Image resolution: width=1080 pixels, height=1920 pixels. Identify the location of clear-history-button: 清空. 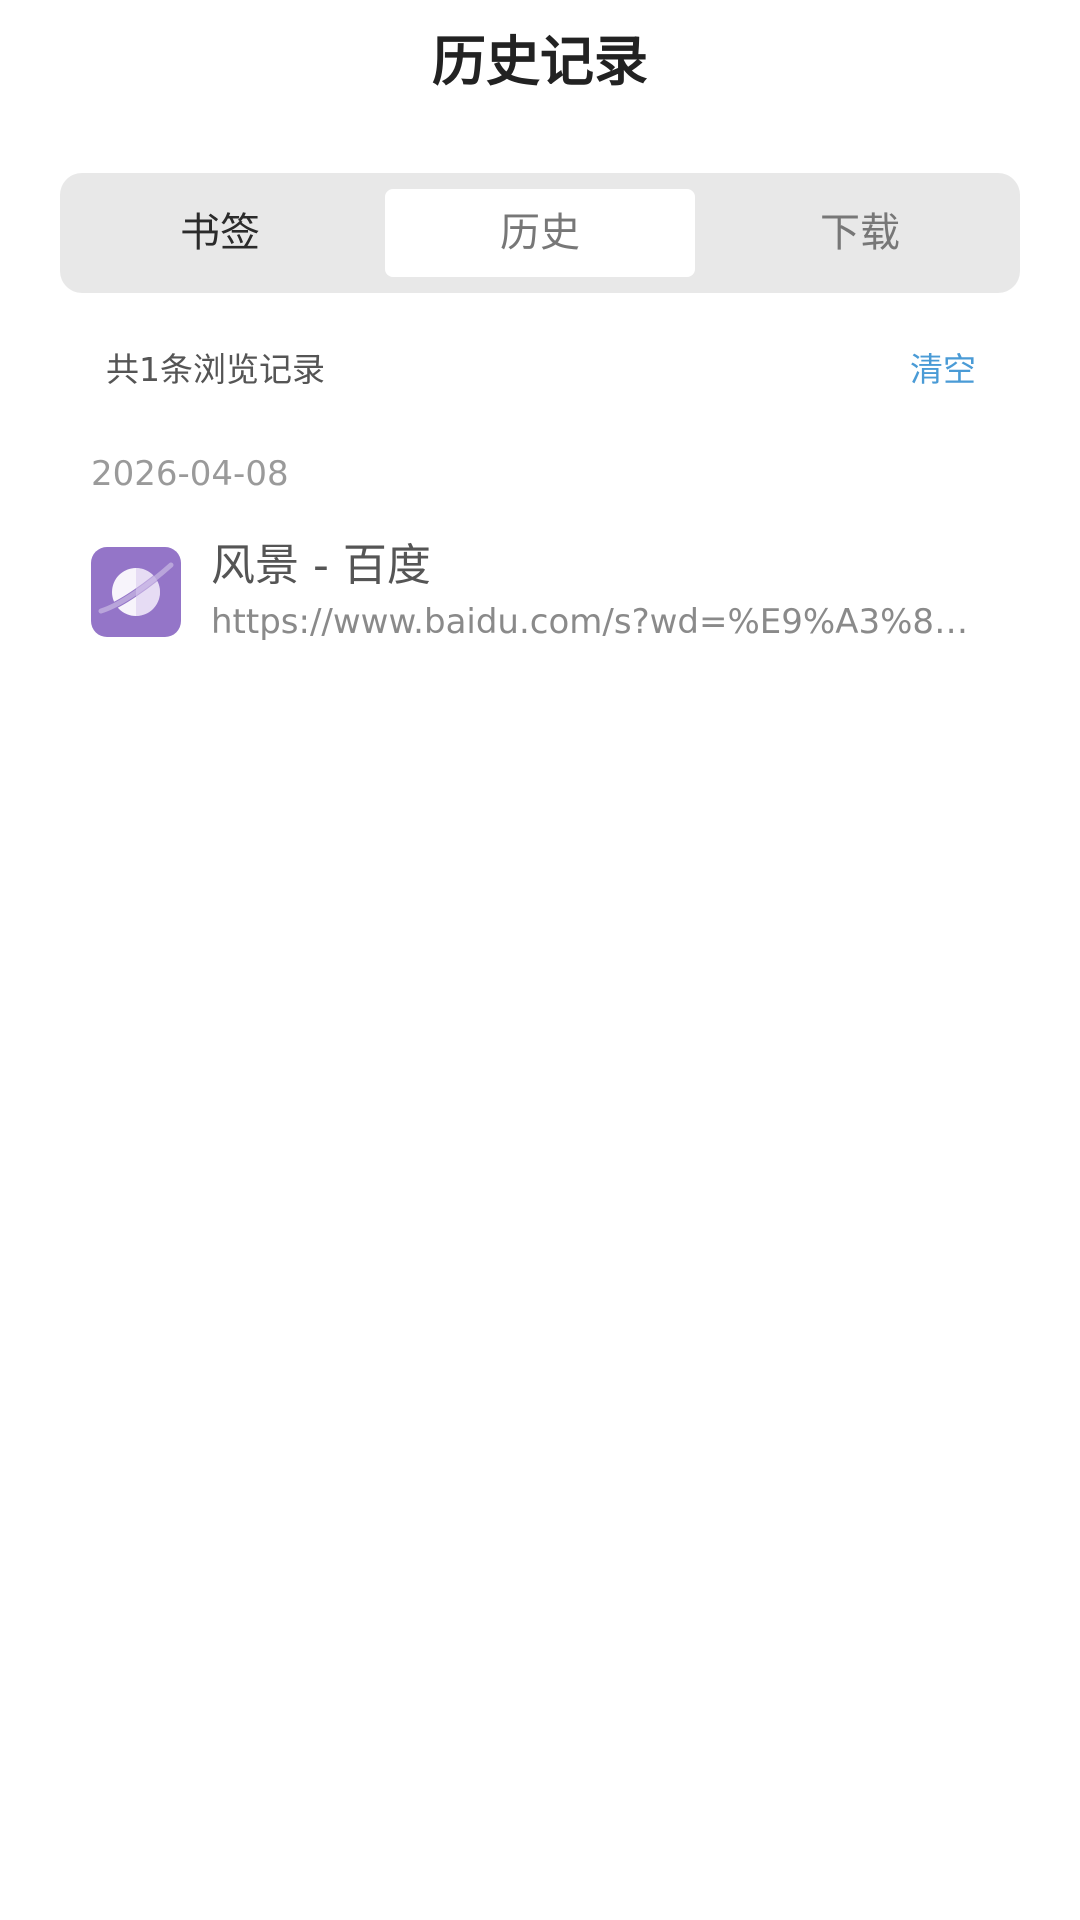
(943, 370).